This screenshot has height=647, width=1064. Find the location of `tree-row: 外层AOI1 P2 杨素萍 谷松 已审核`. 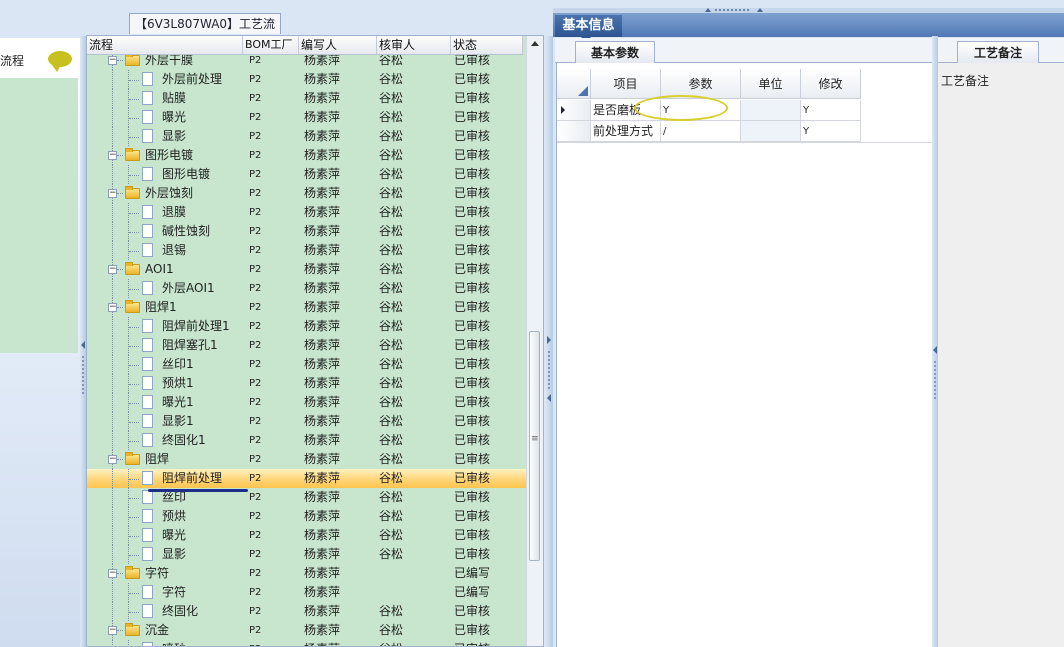

tree-row: 外层AOI1 P2 杨素萍 谷松 已审核 is located at coordinates (307, 288).